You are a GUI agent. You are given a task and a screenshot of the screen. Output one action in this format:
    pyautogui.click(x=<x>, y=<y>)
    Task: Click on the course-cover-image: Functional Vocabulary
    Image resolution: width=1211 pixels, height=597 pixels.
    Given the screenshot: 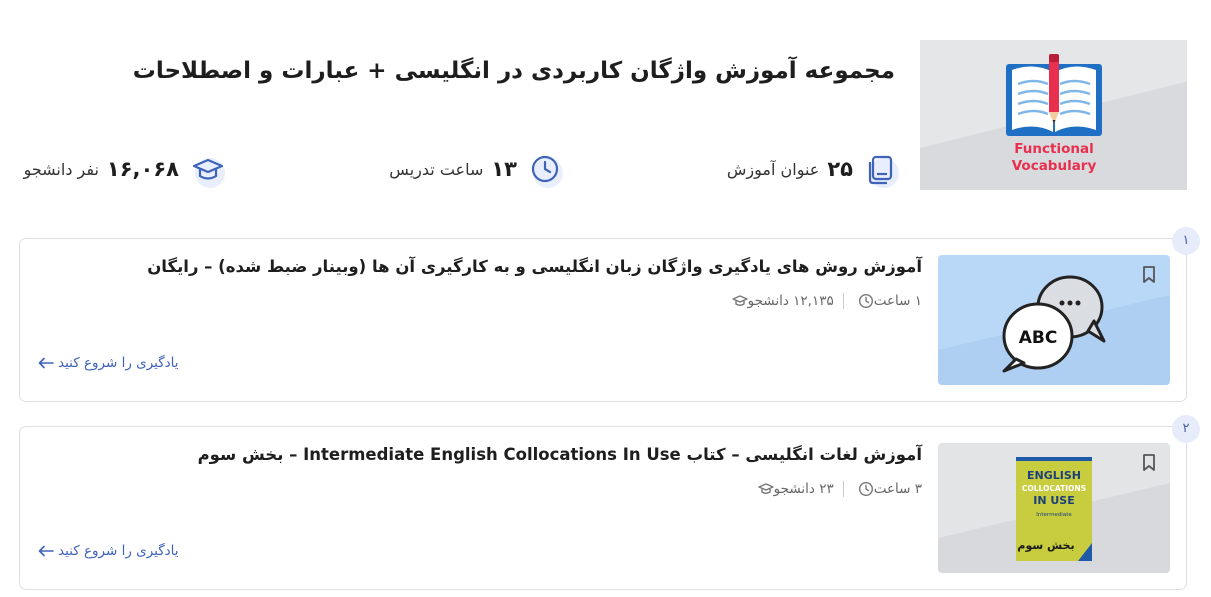 What is the action you would take?
    pyautogui.click(x=1053, y=115)
    